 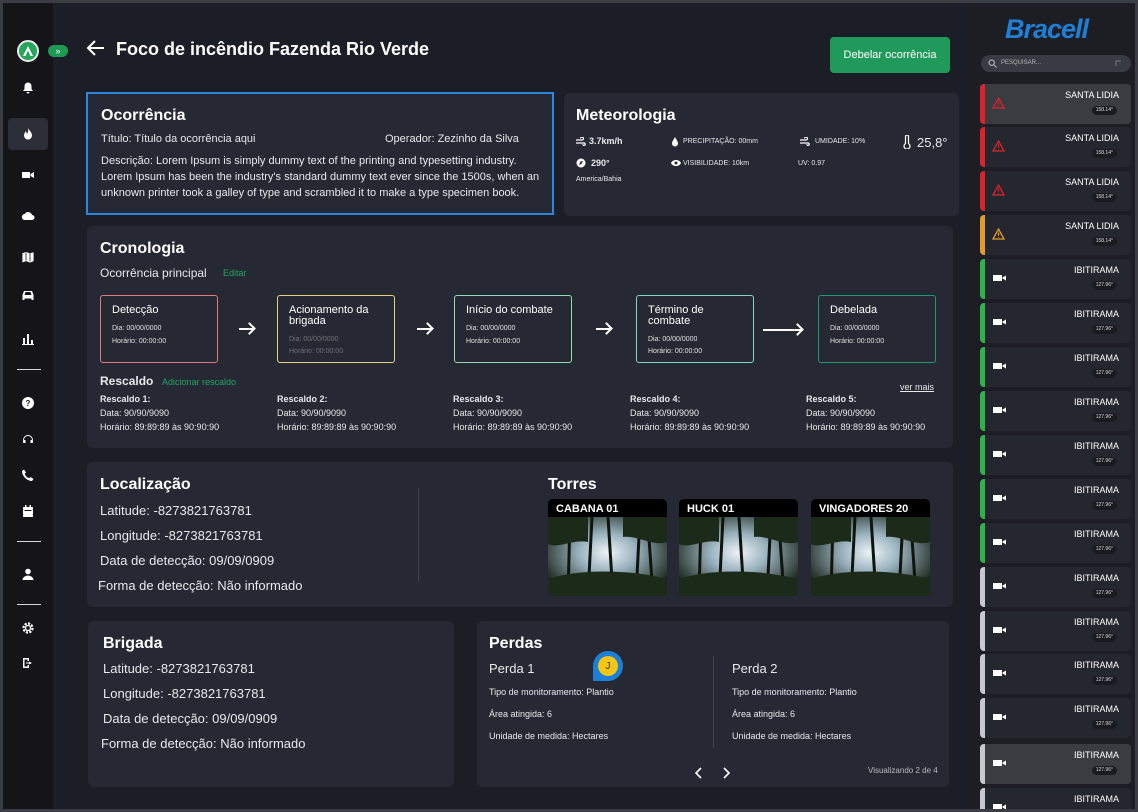 I want to click on sidebar-notifications, so click(x=28, y=88).